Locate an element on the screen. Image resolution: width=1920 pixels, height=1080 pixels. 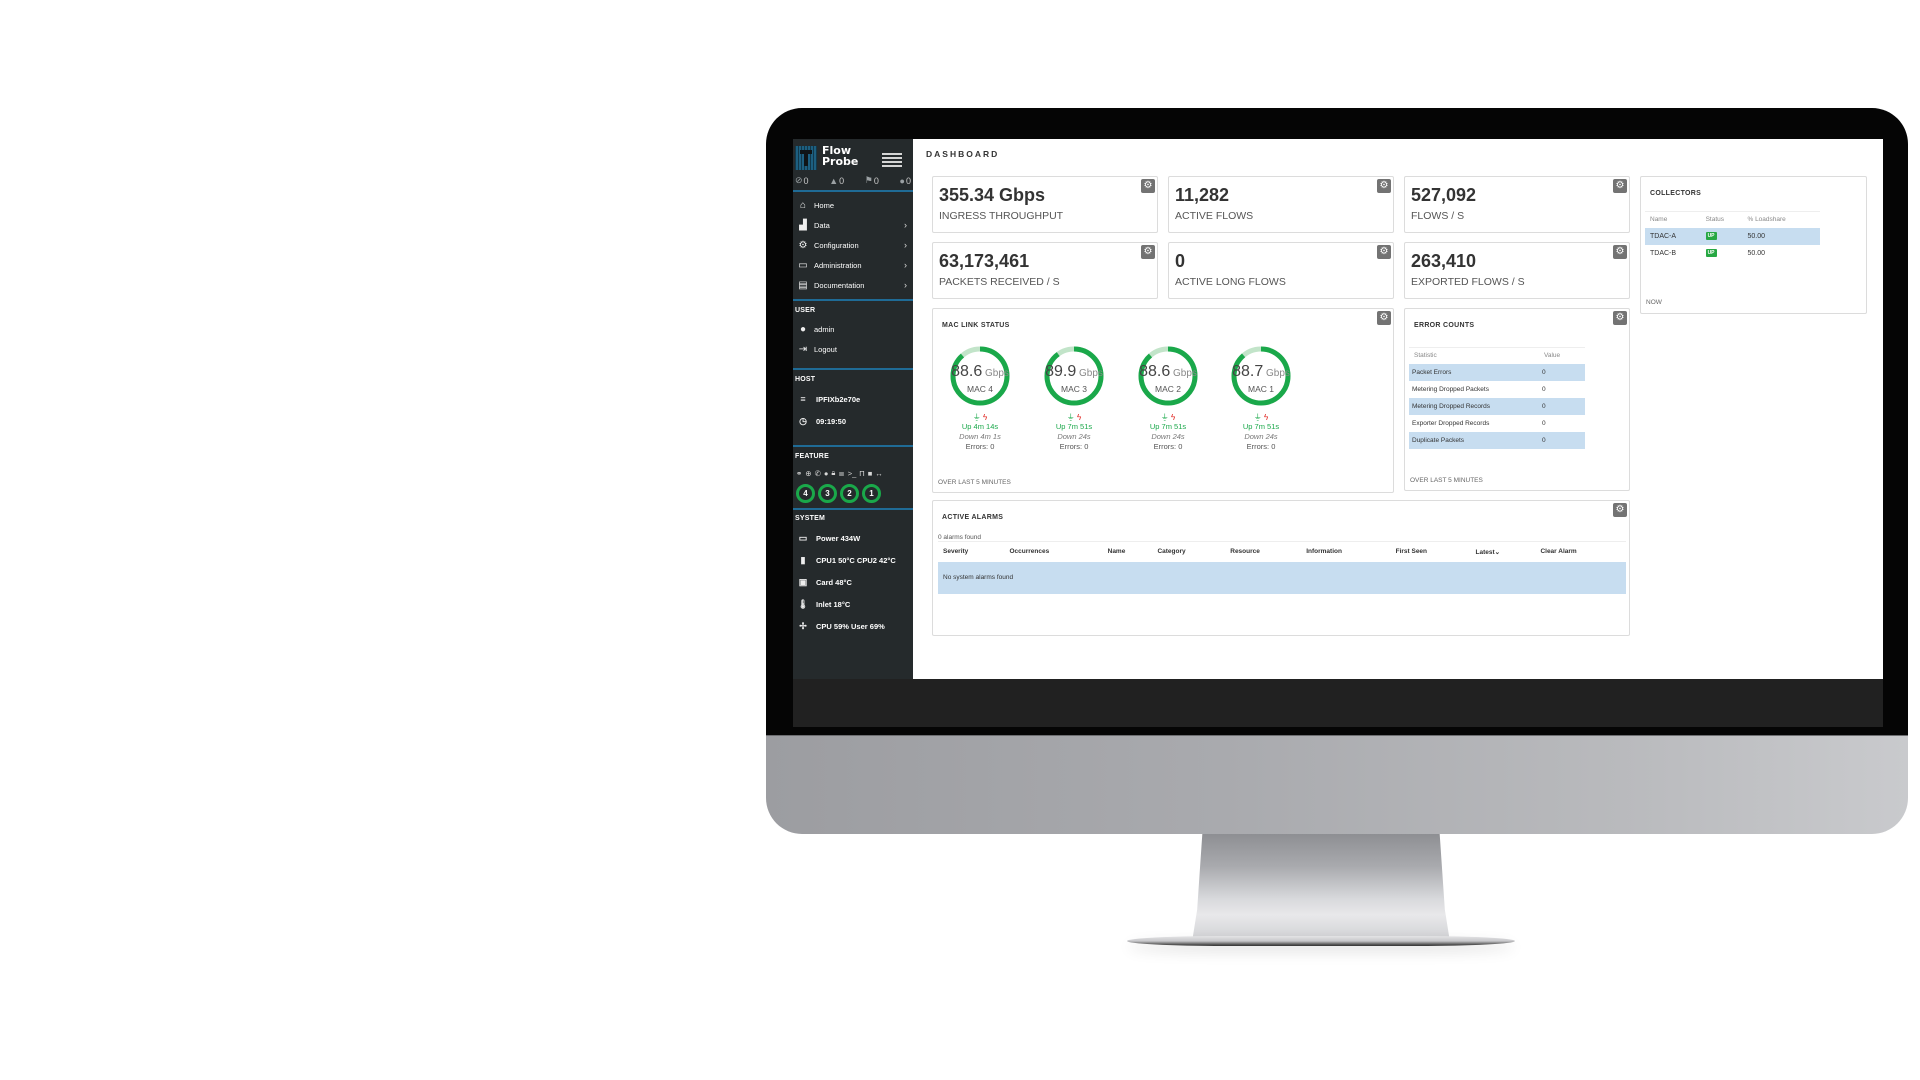
gate-icon: Π is located at coordinates (862, 473).